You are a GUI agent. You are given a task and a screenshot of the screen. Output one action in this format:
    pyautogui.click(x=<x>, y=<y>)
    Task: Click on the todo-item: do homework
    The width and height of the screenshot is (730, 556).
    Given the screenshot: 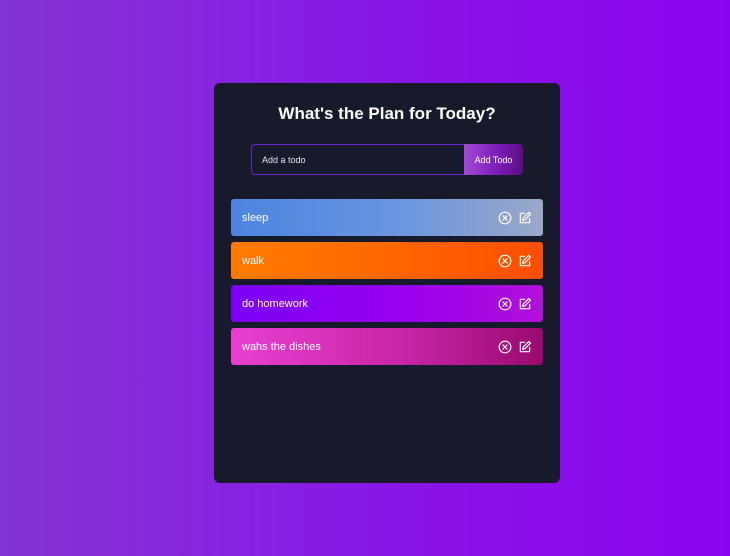 What is the action you would take?
    pyautogui.click(x=387, y=303)
    